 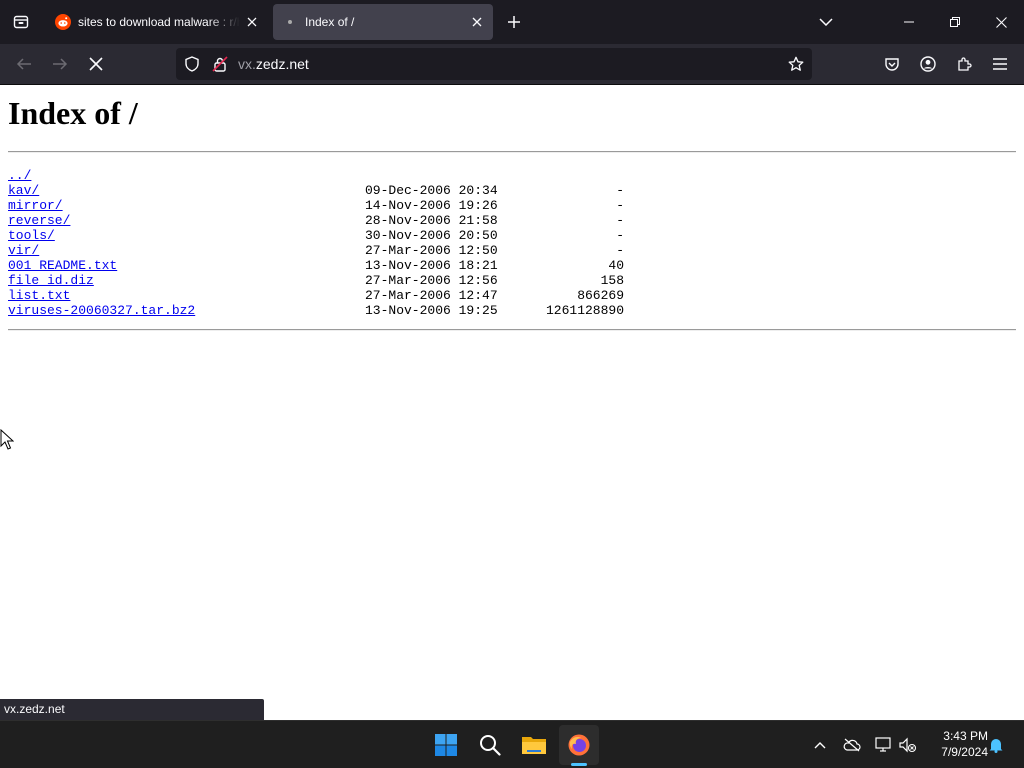 I want to click on volume-muted-icon, so click(x=908, y=745).